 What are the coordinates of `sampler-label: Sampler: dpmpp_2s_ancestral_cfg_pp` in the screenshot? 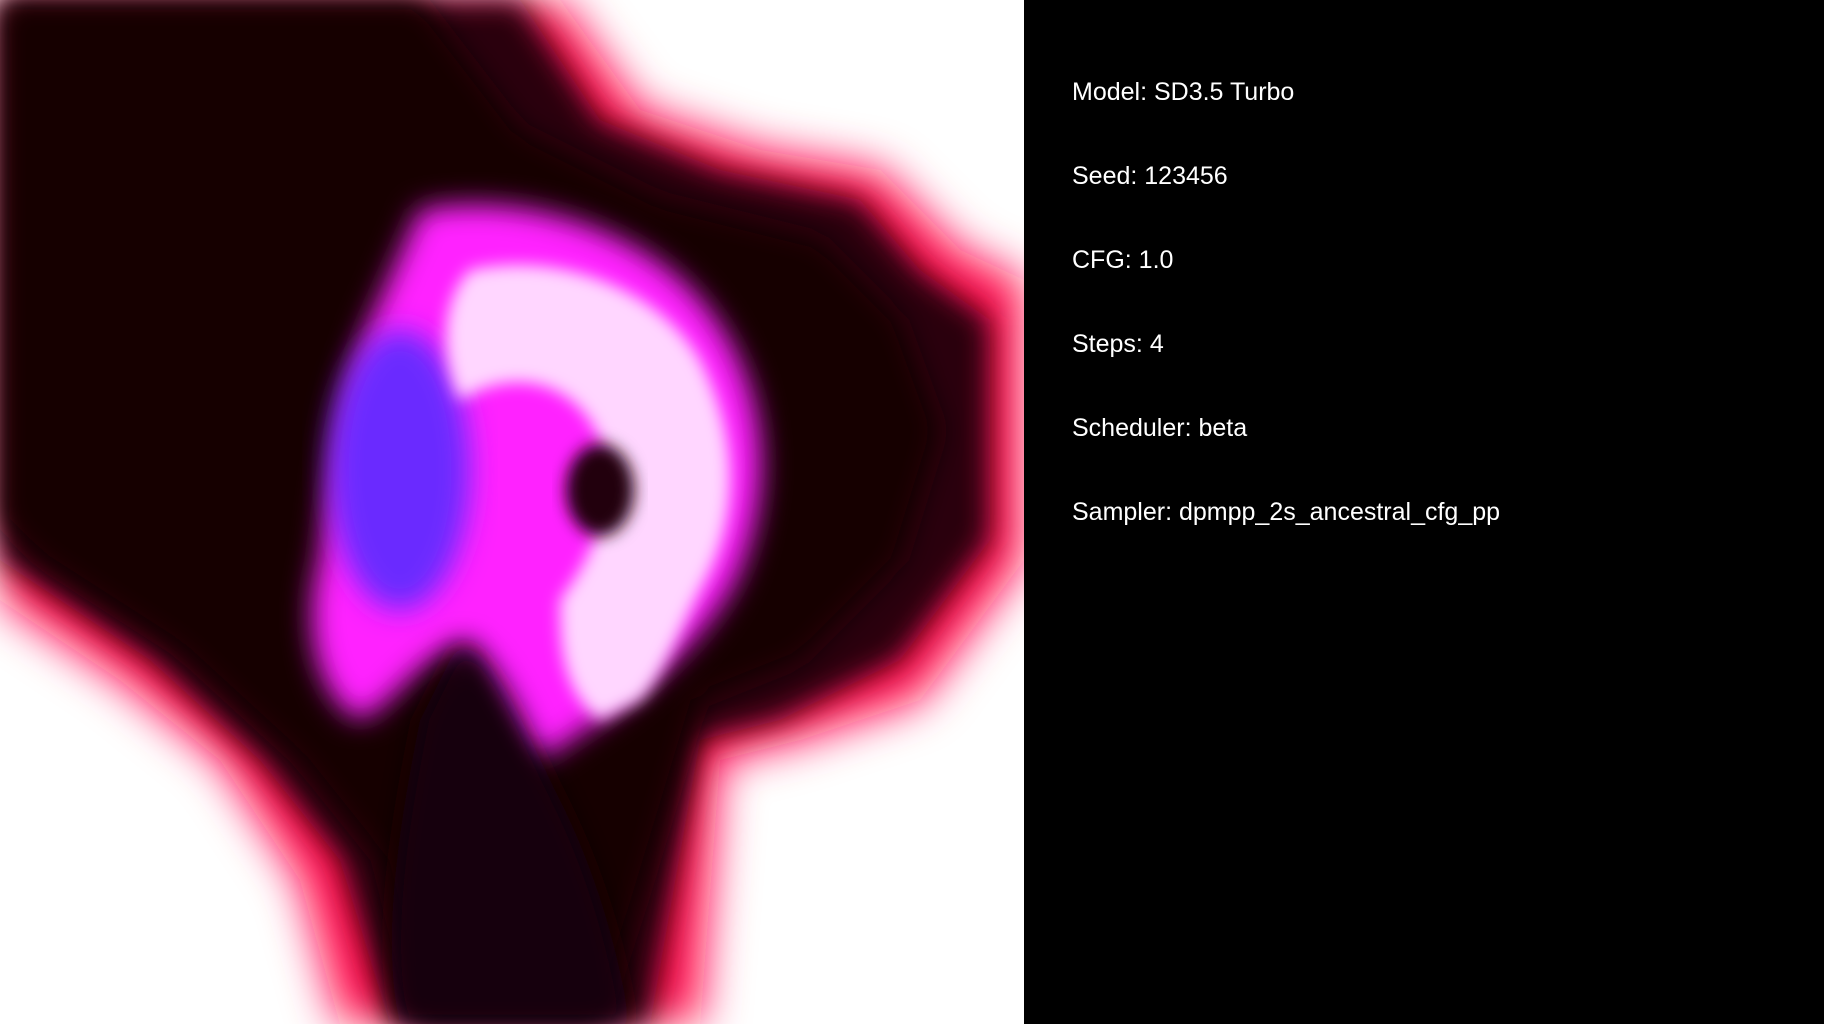 It's located at (1286, 512).